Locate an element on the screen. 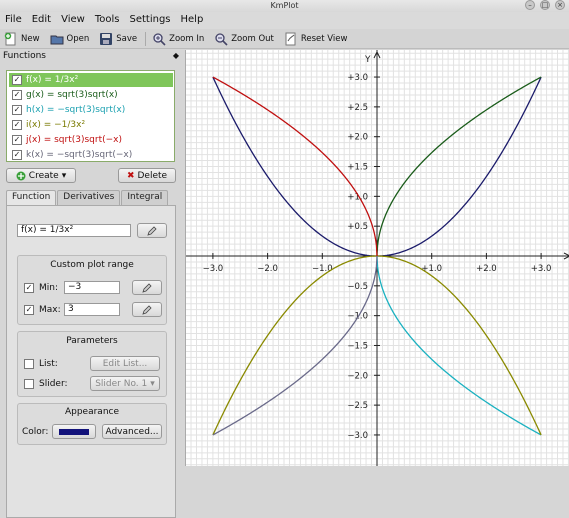 The image size is (569, 518). edit-equation-button is located at coordinates (152, 230).